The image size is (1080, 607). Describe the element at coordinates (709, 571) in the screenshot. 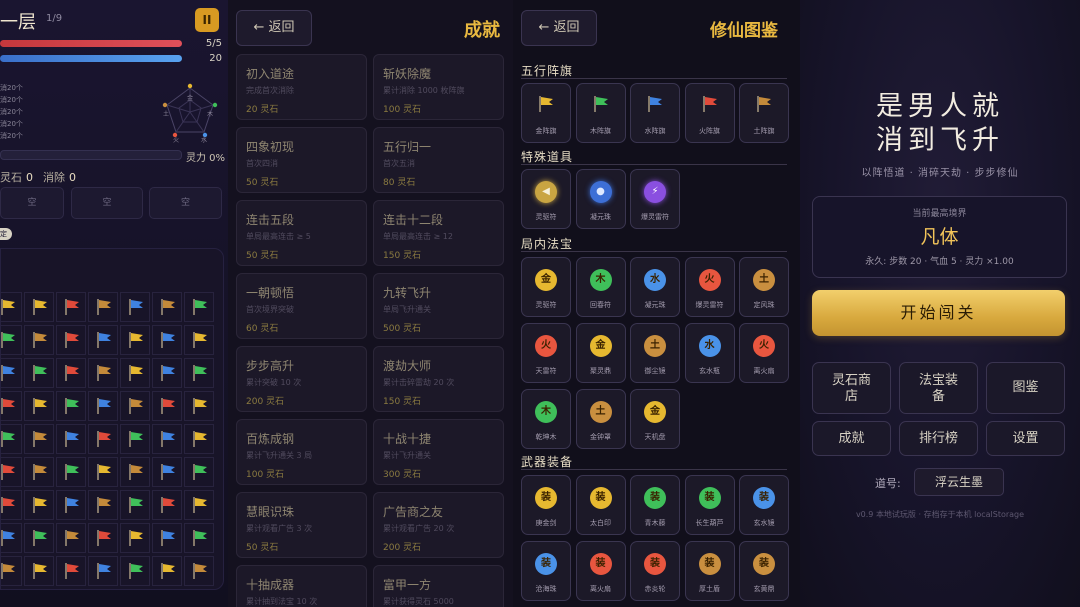

I see `codex-item: 装厚土盾` at that location.